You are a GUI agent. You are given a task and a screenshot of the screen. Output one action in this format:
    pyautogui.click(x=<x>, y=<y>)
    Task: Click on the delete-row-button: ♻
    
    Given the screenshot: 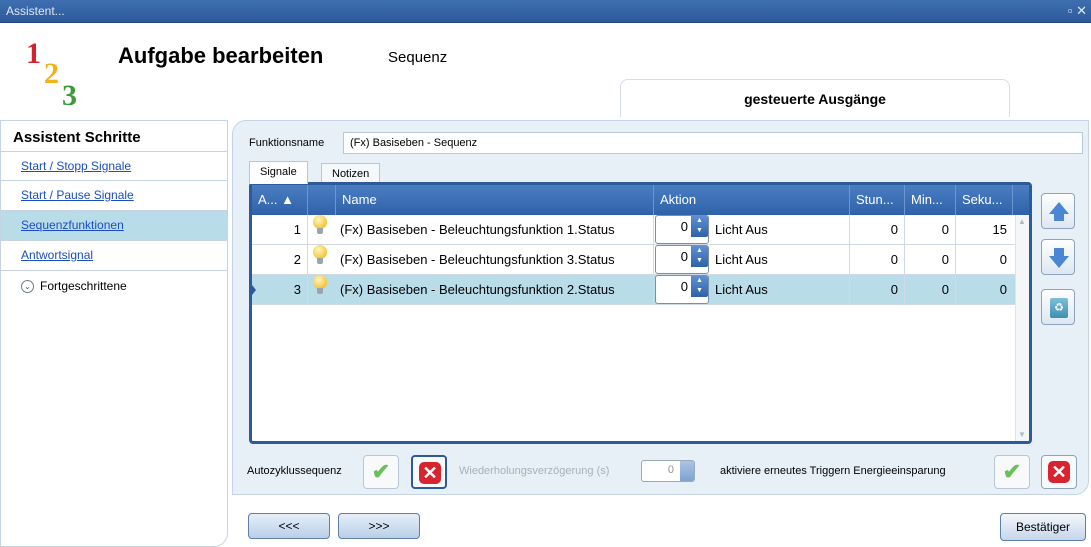 What is the action you would take?
    pyautogui.click(x=1058, y=307)
    